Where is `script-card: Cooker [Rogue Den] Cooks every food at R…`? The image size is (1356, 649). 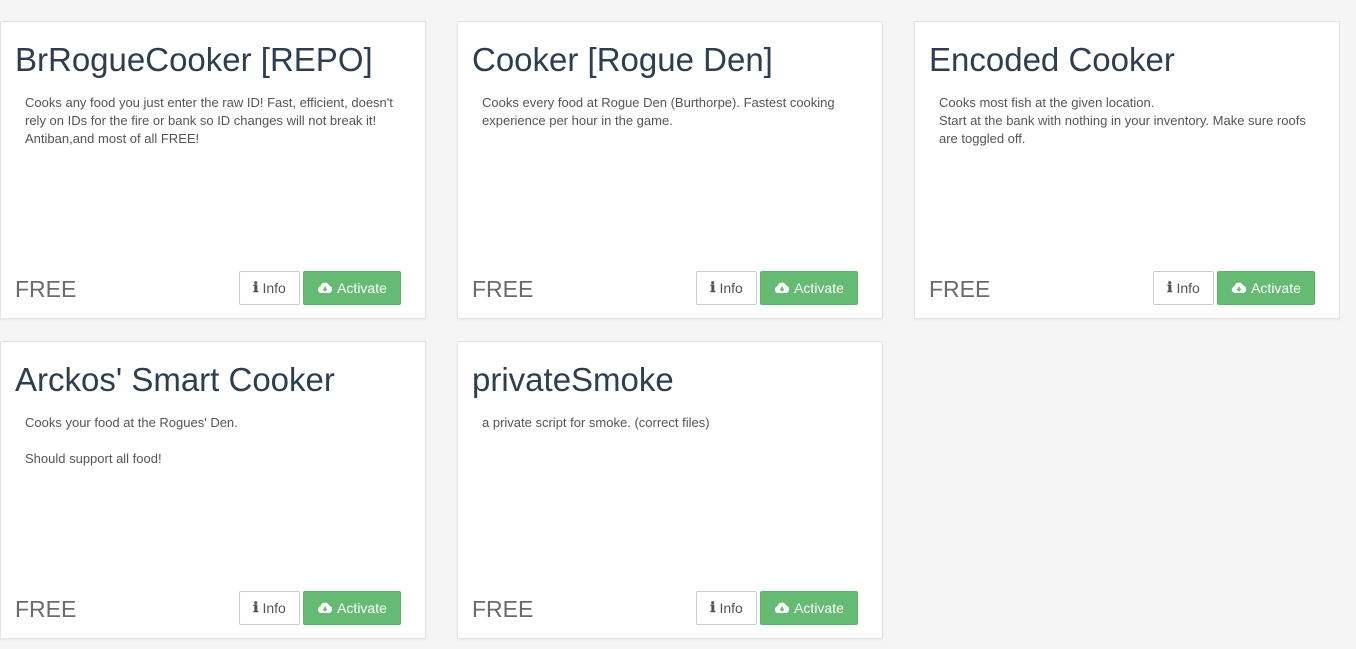 script-card: Cooker [Rogue Den] Cooks every food at R… is located at coordinates (670, 170).